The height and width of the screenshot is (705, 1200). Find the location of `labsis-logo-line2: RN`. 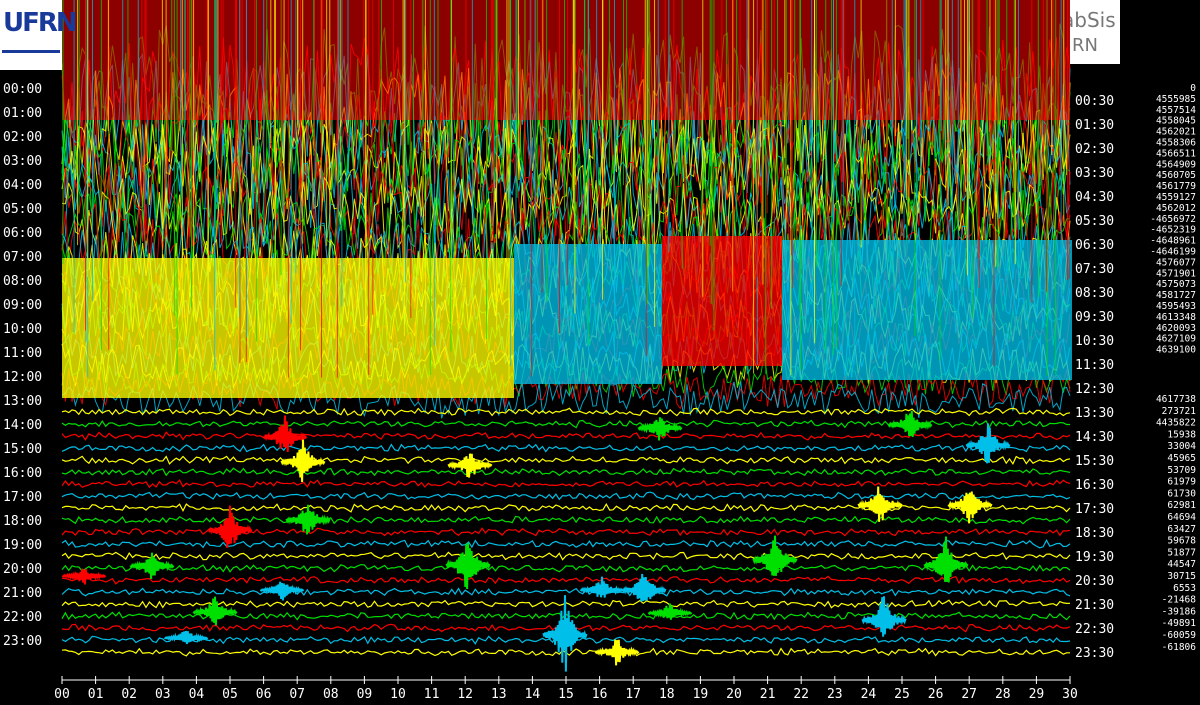

labsis-logo-line2: RN is located at coordinates (1085, 45).